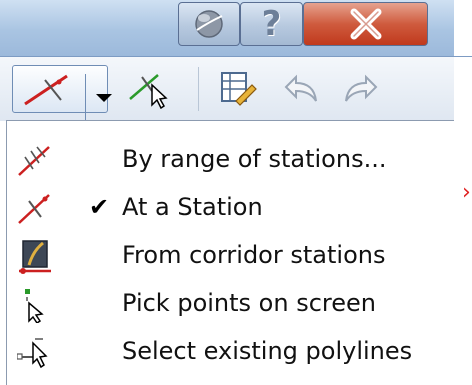 The image size is (472, 385). I want to click on dropdown-arrow-button, so click(103, 98).